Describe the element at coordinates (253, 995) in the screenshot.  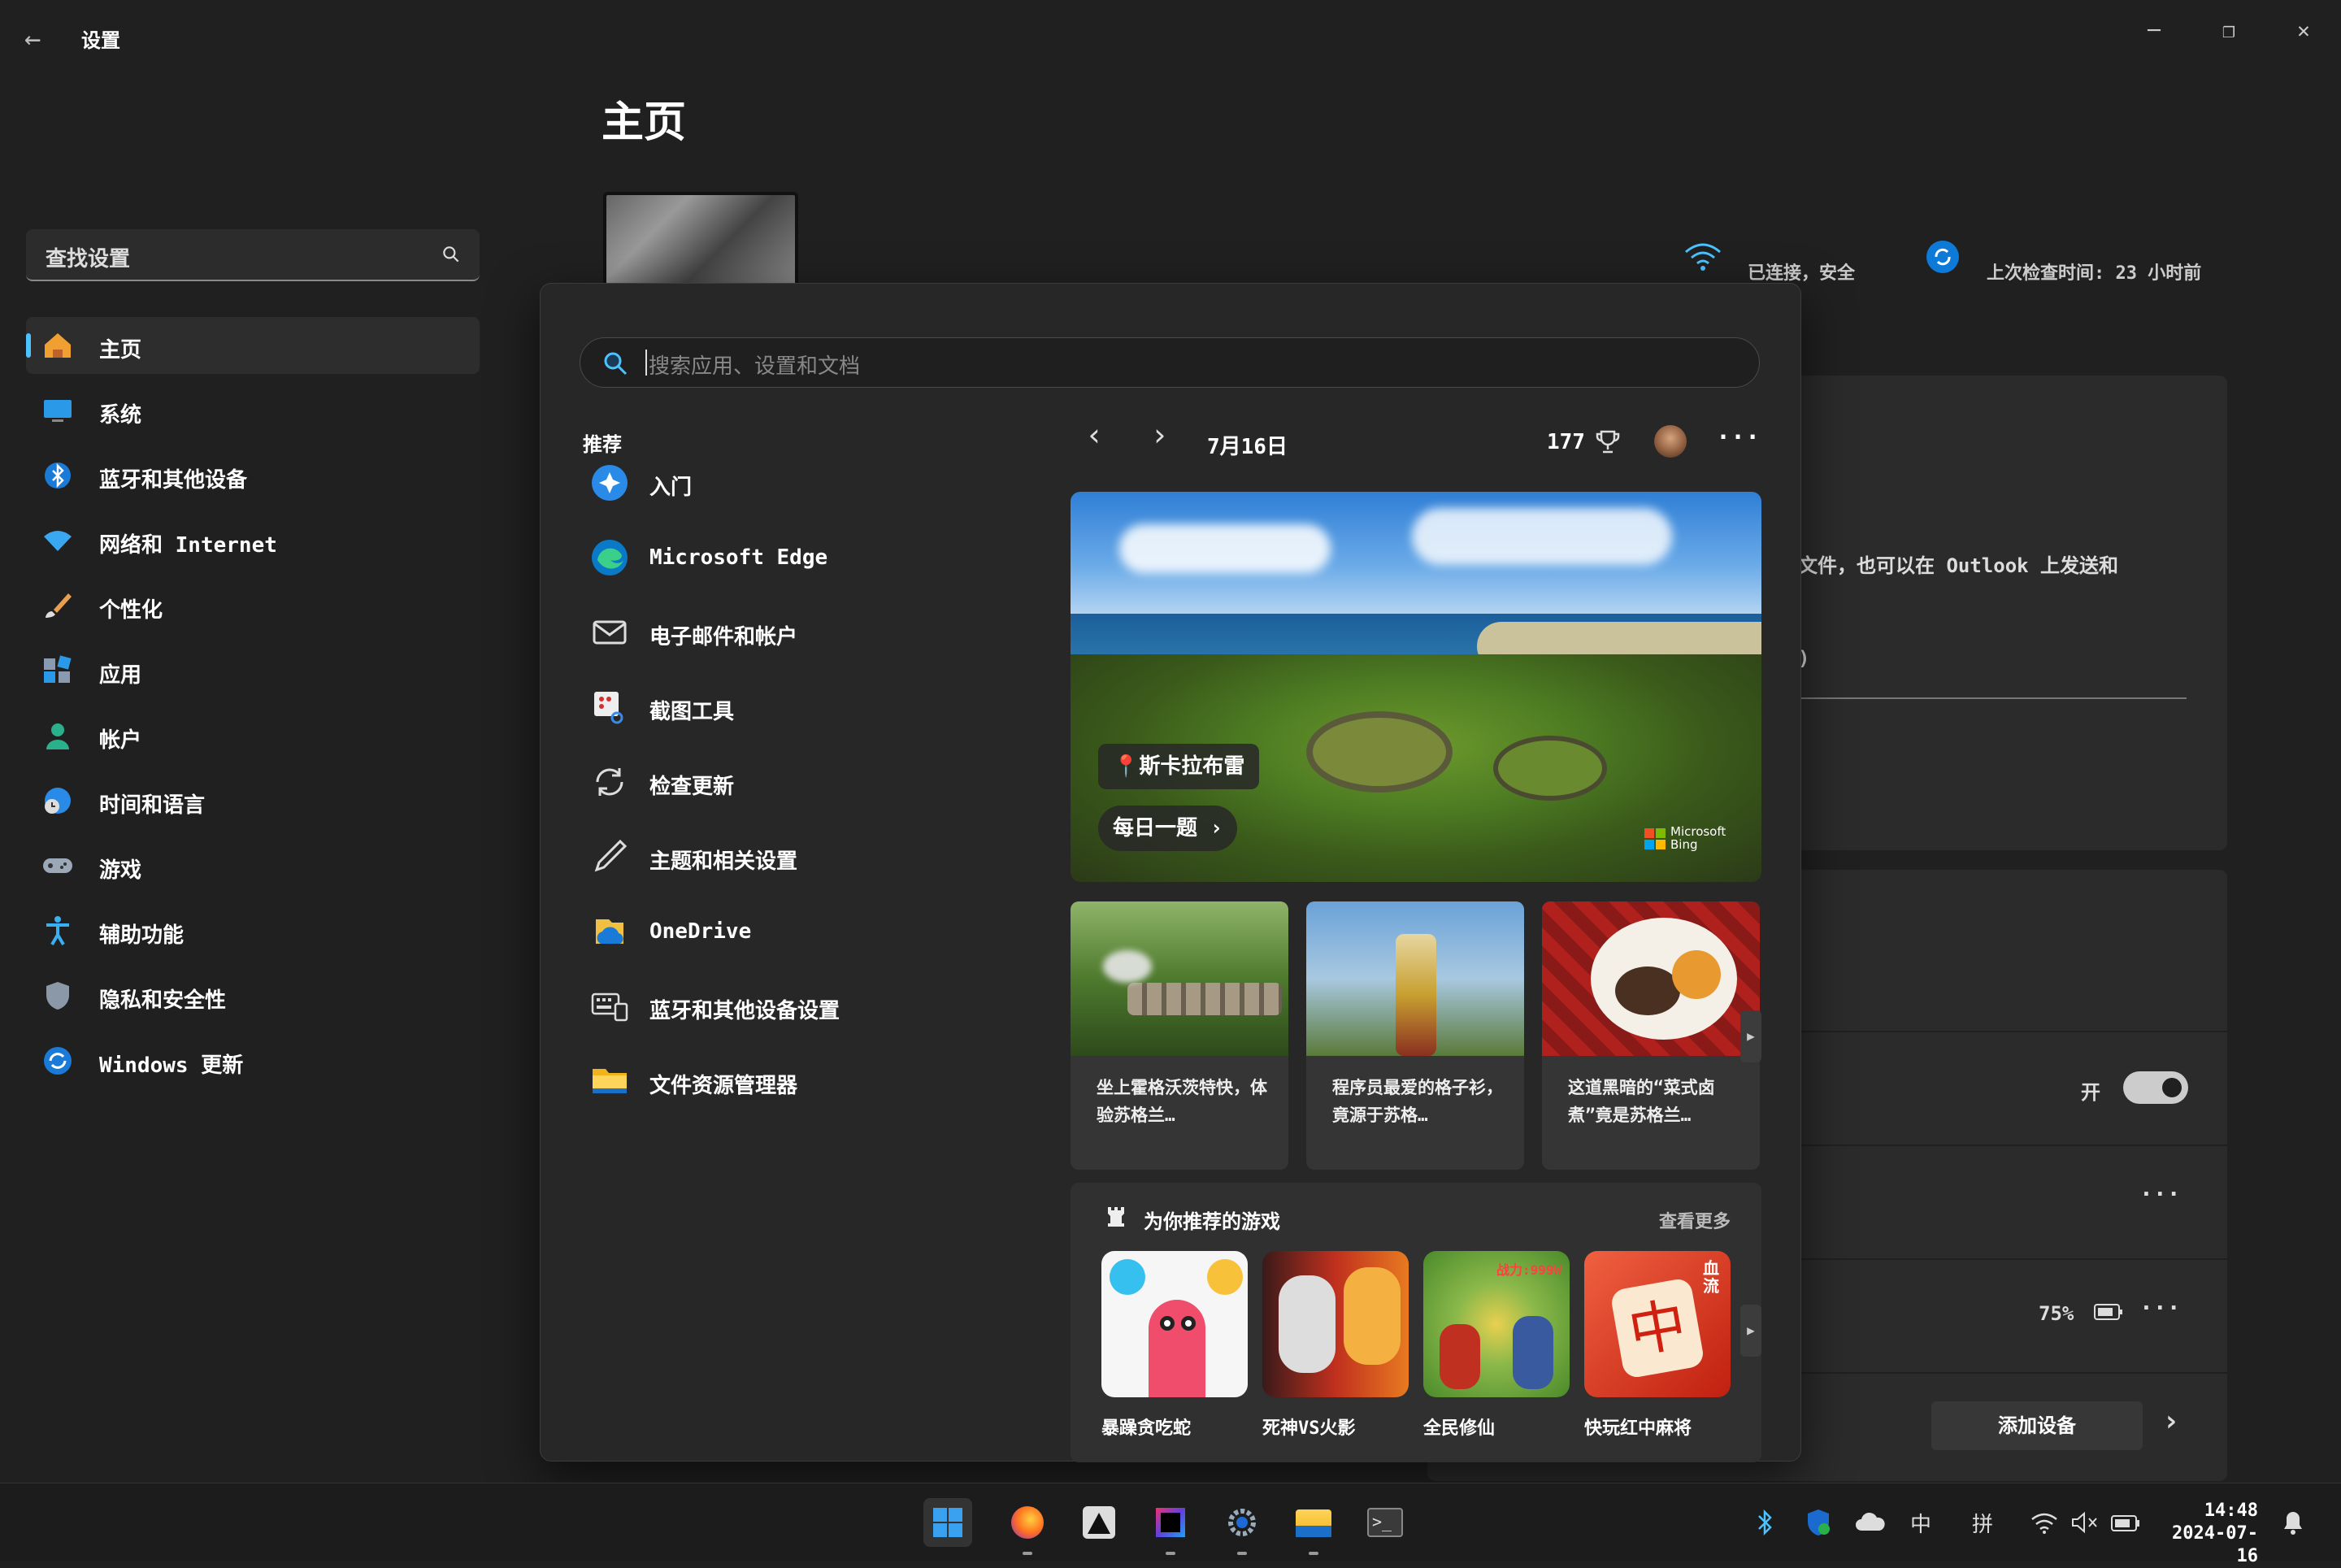
I see `sidebar-item-shield: 隐私和安全性` at that location.